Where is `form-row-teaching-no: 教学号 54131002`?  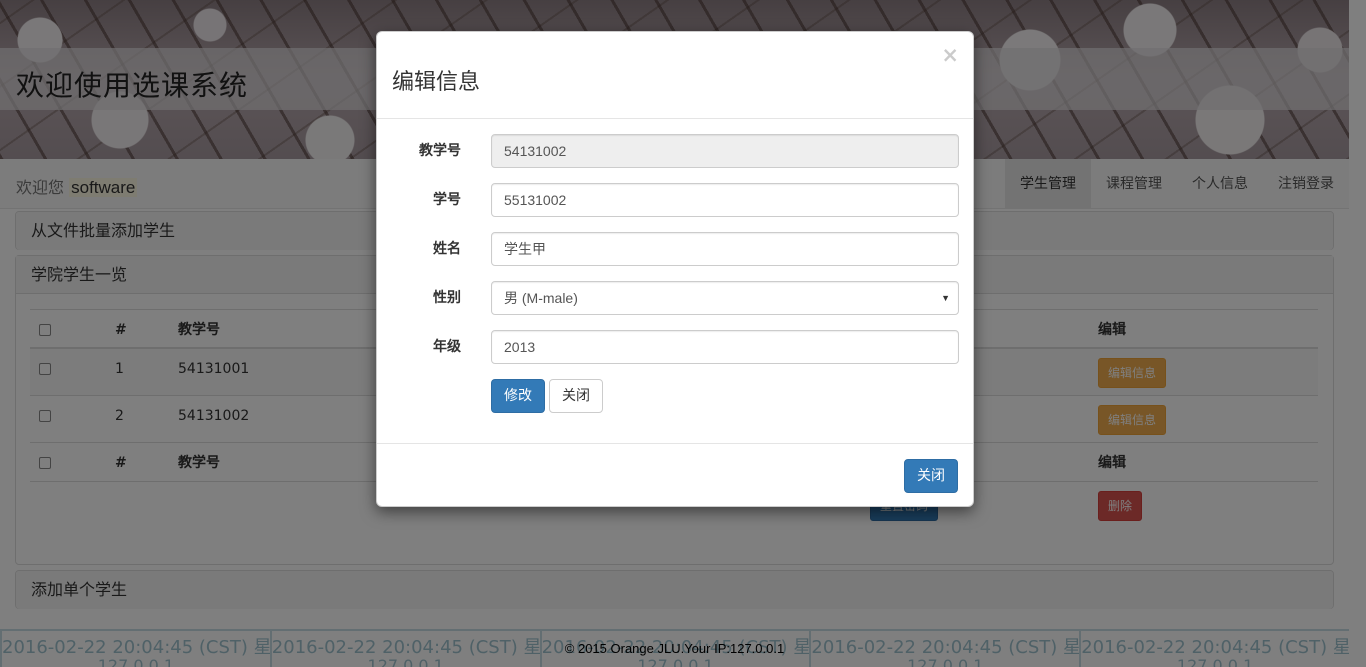 form-row-teaching-no: 教学号 54131002 is located at coordinates (675, 151).